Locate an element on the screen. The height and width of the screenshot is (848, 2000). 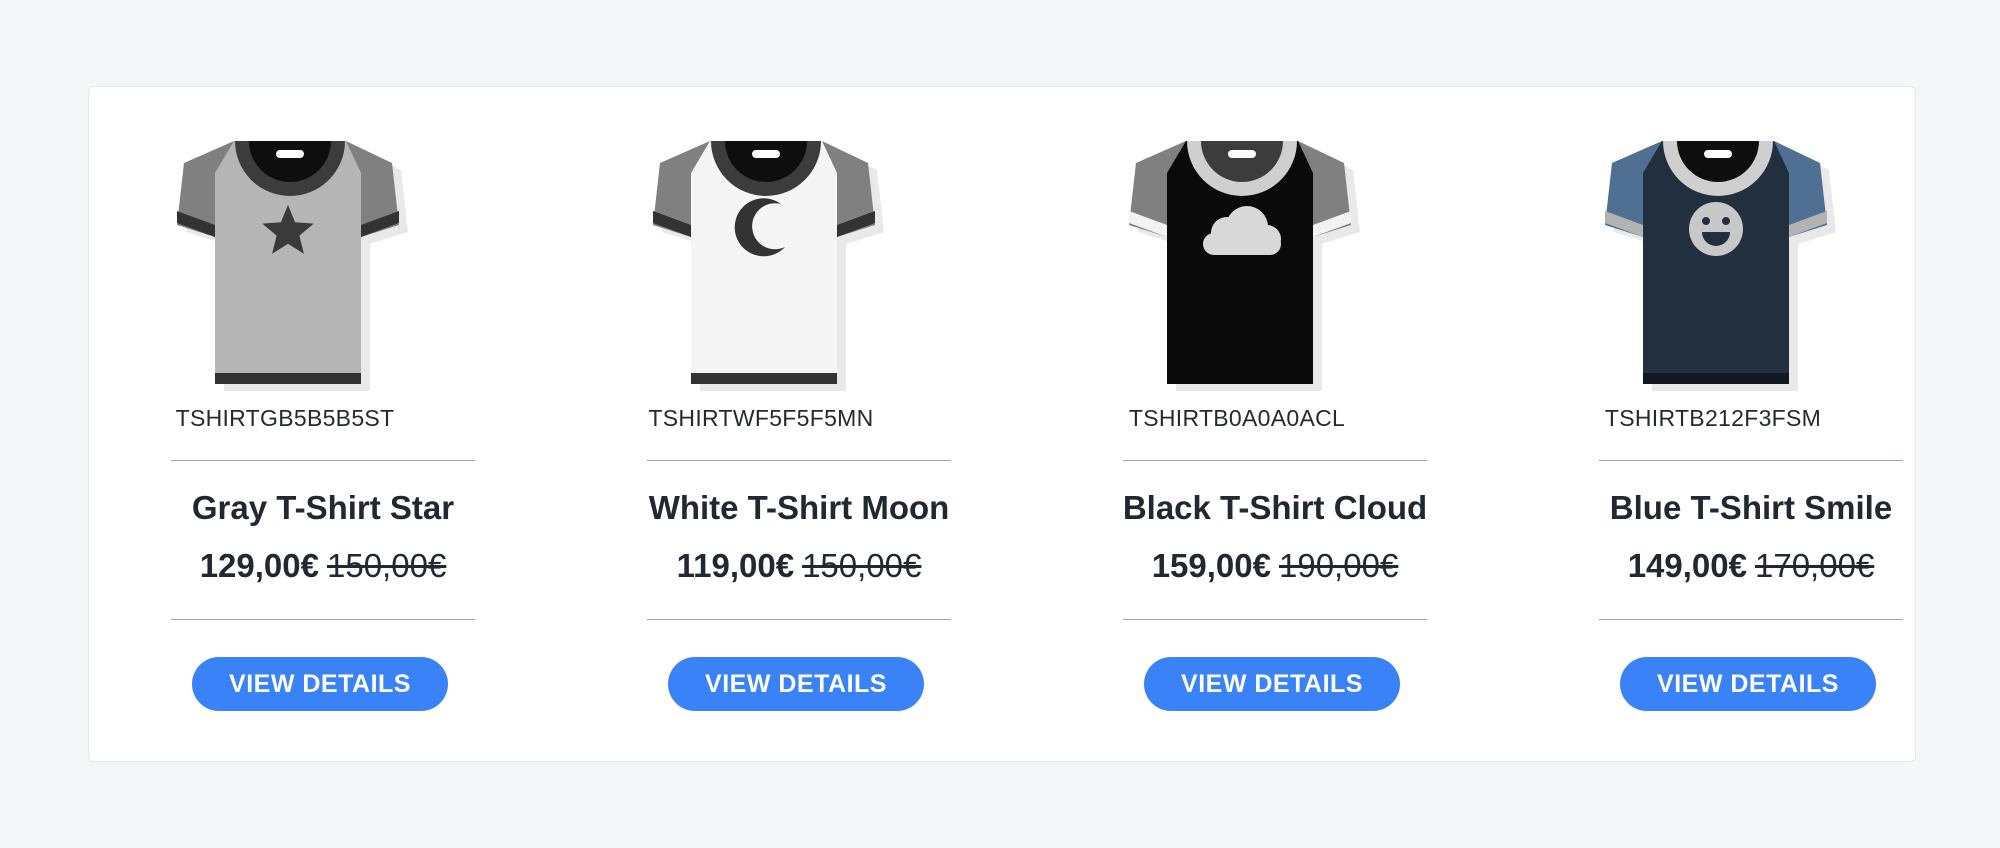
blue-tshirt-image is located at coordinates (1713, 263).